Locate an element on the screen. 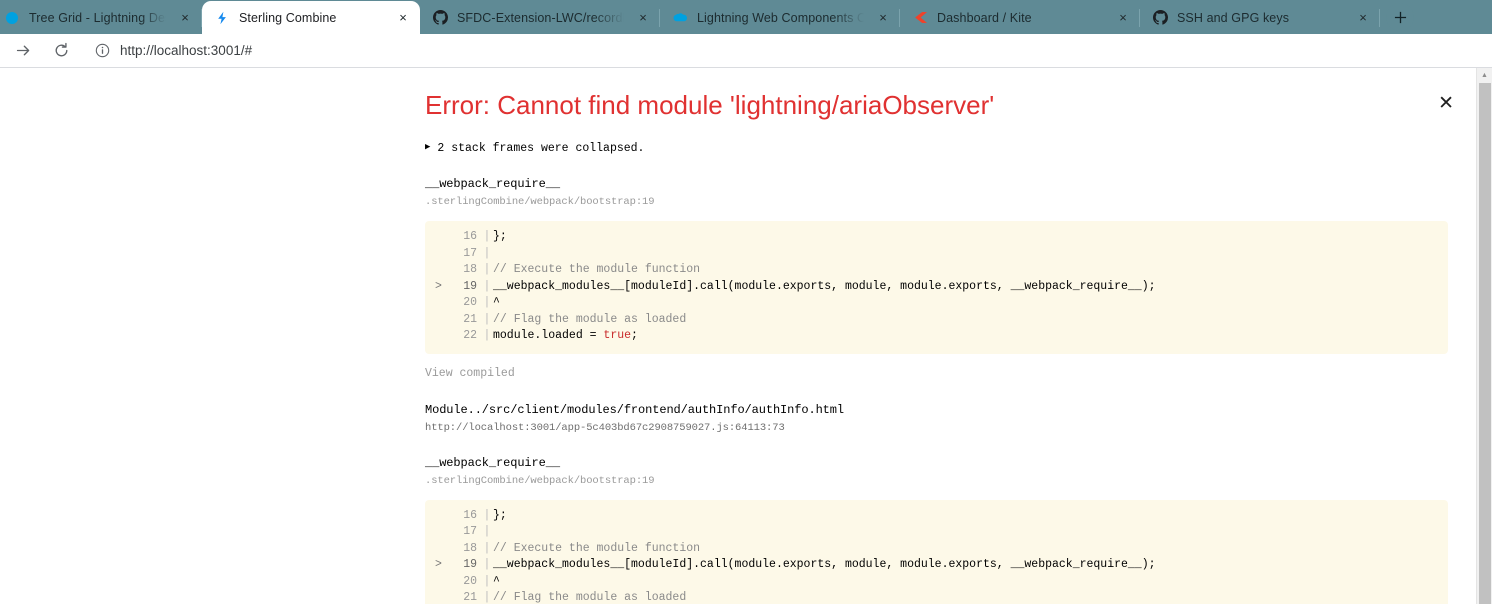 This screenshot has height=604, width=1492. code-line: 20 | ^ is located at coordinates (936, 303).